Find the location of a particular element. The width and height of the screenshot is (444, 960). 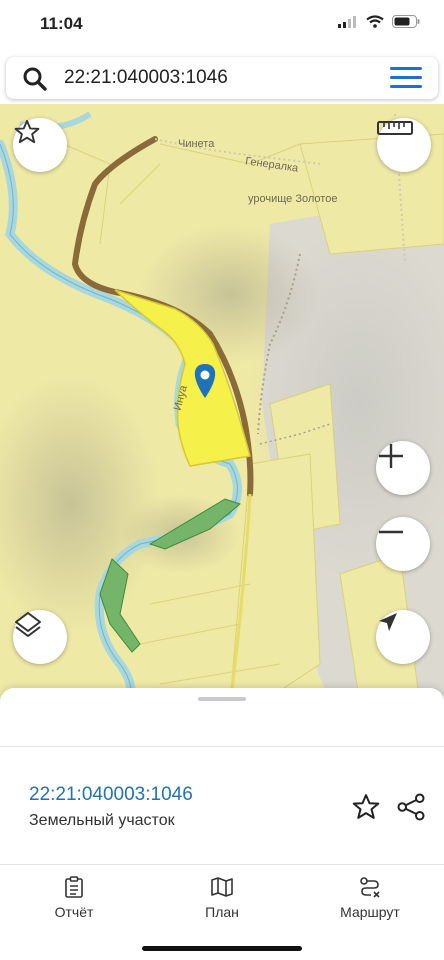

location-arrow-icon is located at coordinates (388, 622).